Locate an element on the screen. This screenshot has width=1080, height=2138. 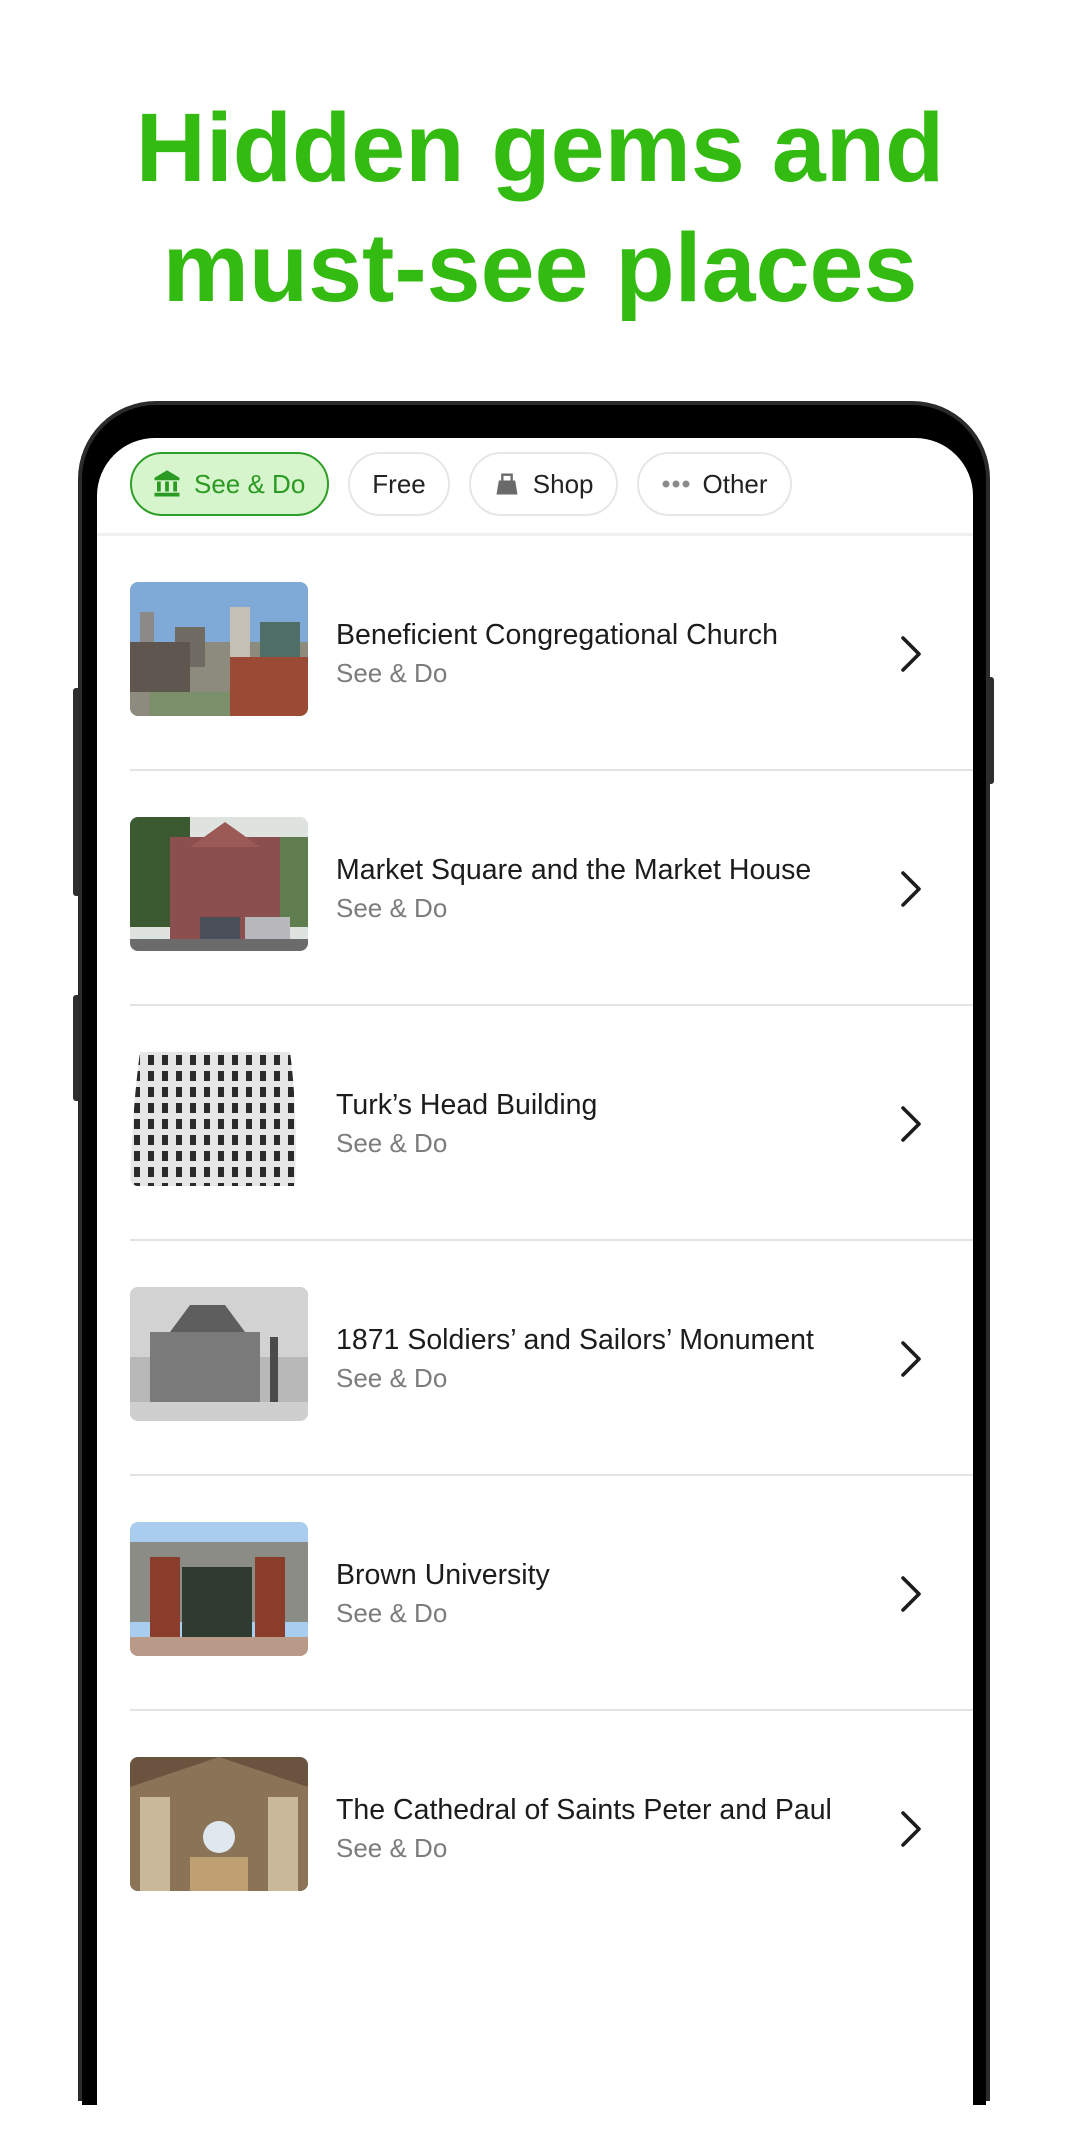
place-title: Turk’s Head Building is located at coordinates (467, 1104).